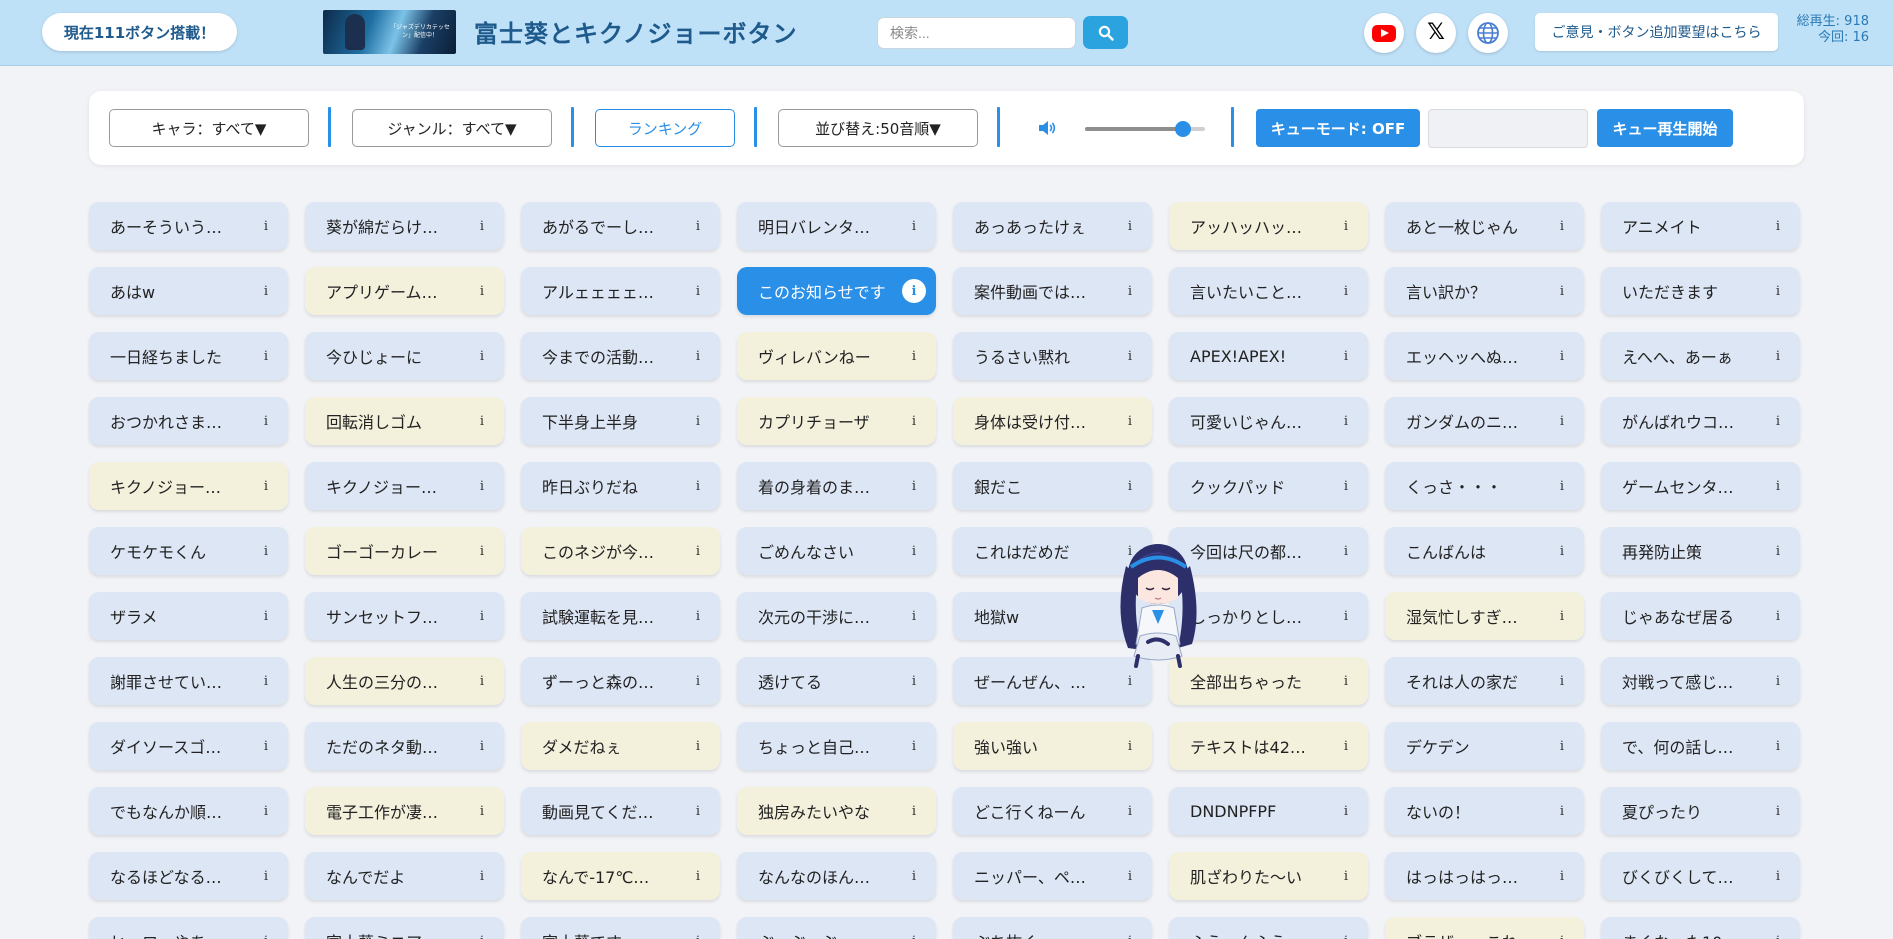 The width and height of the screenshot is (1893, 939). I want to click on voice-button: サンセットフ… i, so click(404, 616).